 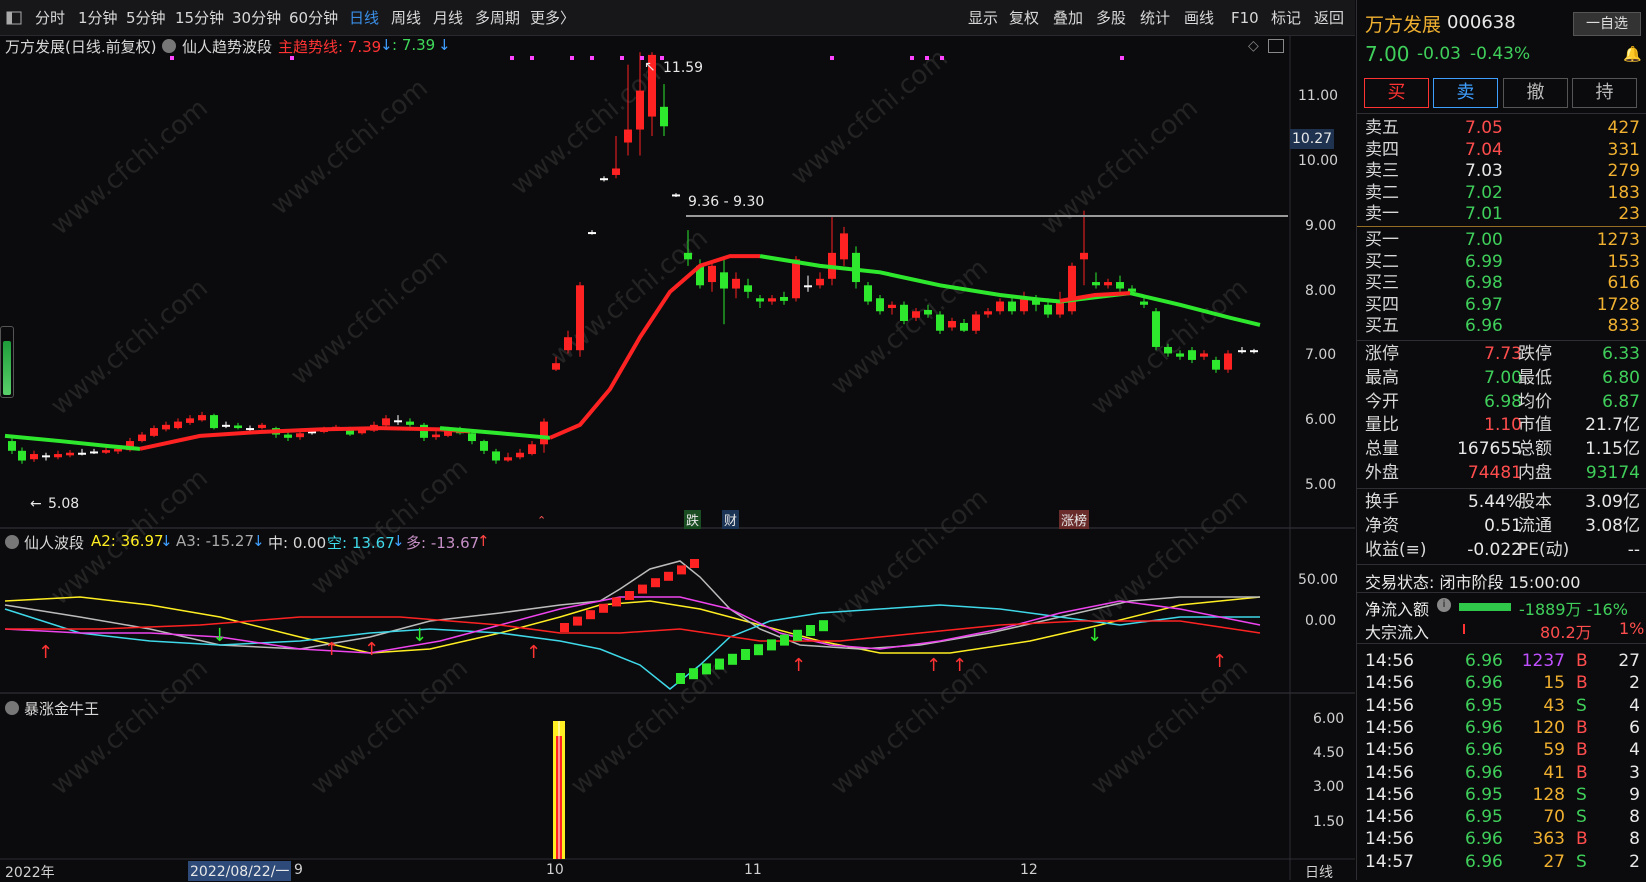 What do you see at coordinates (81, 47) in the screenshot?
I see `main-chart-title: 万方发展(日线.前复权)` at bounding box center [81, 47].